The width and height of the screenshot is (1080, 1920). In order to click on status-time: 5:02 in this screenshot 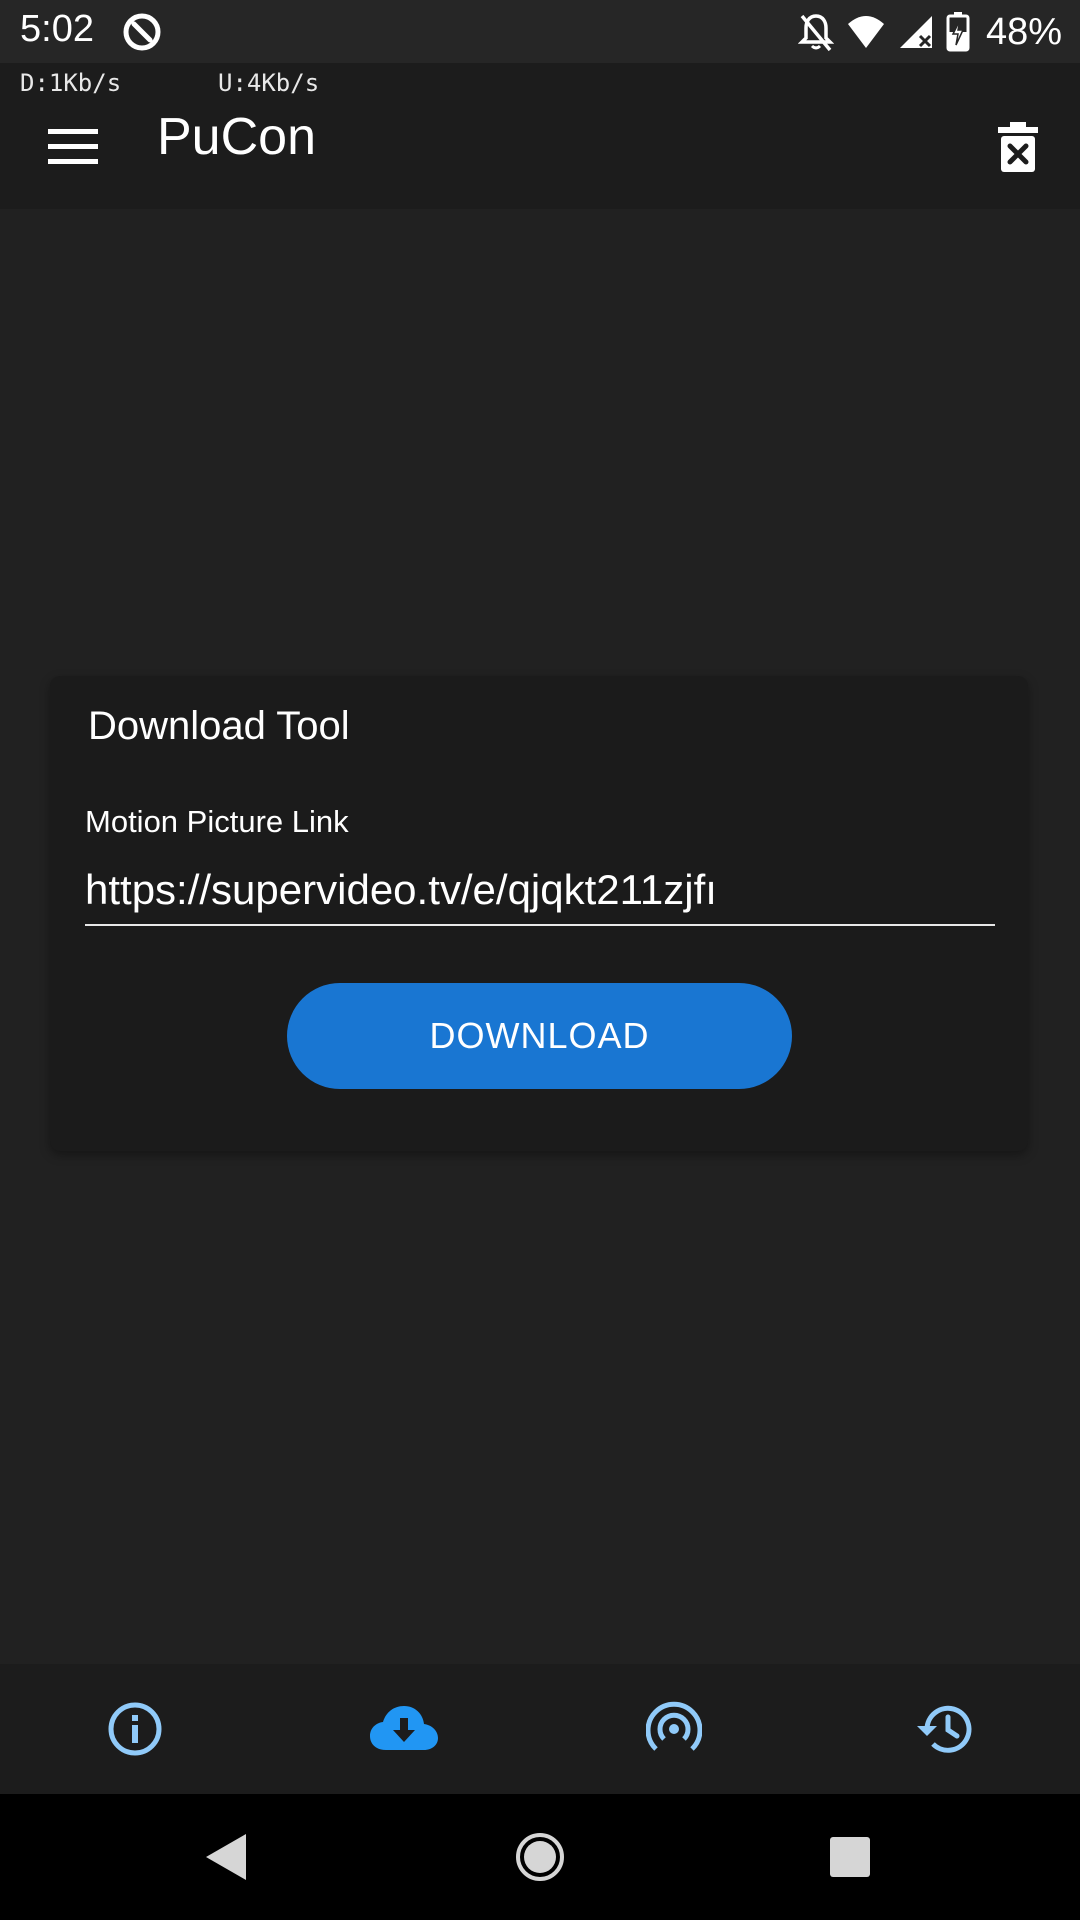, I will do `click(57, 29)`.